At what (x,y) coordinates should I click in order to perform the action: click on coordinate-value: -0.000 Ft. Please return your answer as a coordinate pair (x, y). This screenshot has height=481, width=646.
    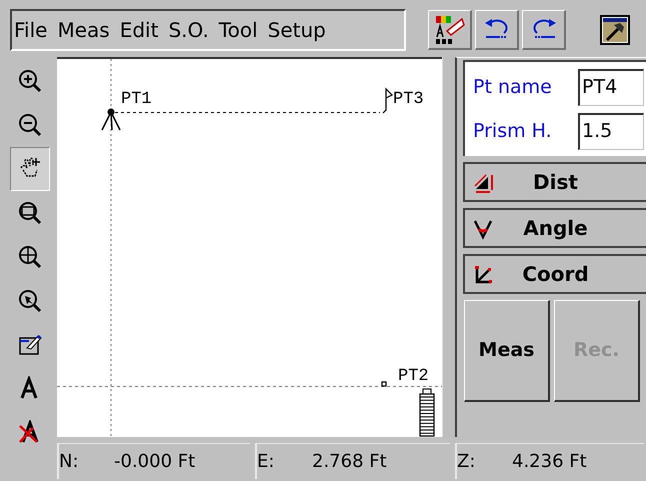
    Looking at the image, I should click on (155, 462).